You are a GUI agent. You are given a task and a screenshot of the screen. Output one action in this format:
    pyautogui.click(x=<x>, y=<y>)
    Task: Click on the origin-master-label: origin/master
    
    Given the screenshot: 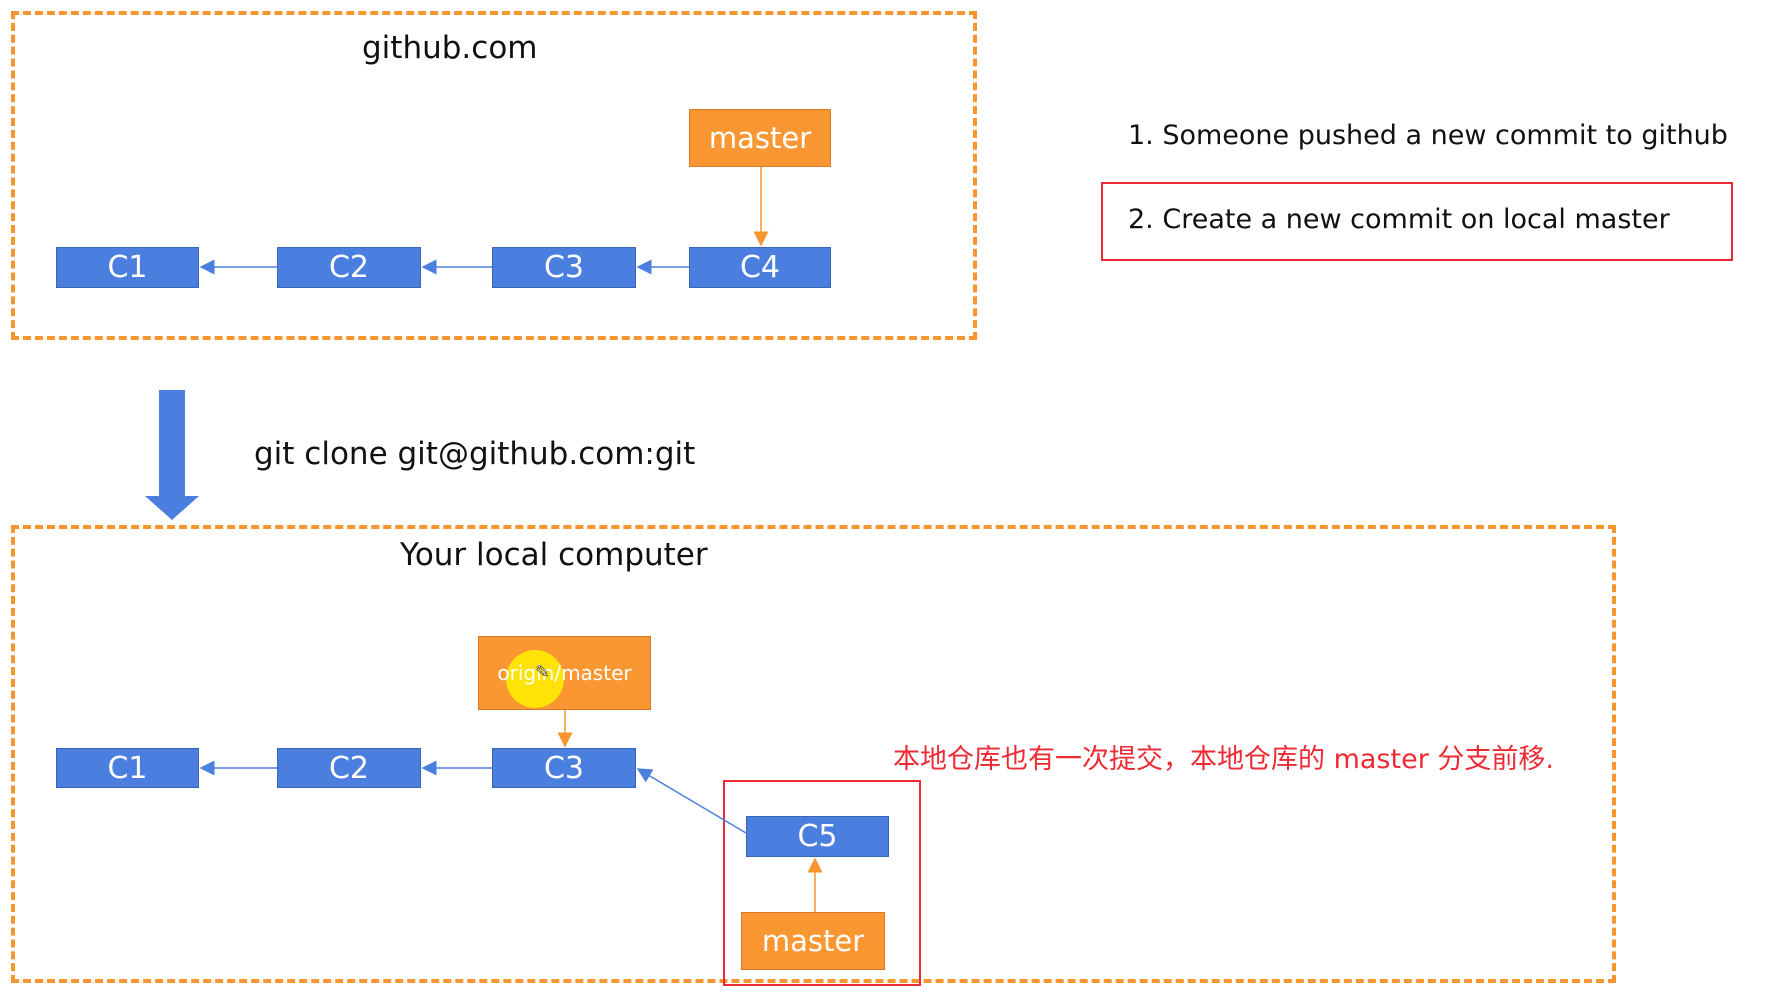 What is the action you would take?
    pyautogui.click(x=564, y=673)
    